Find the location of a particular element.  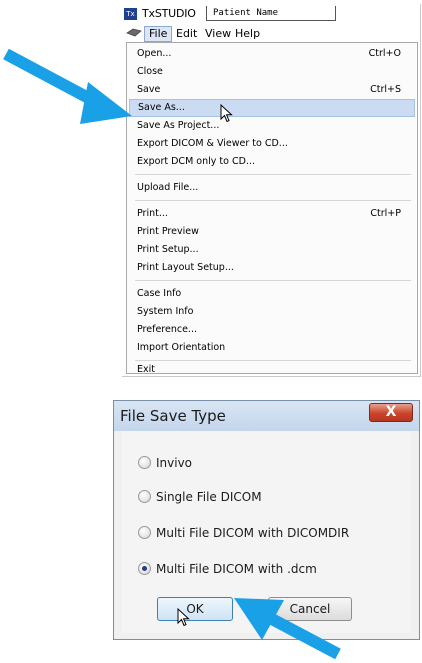

menu-help: Help is located at coordinates (247, 34).